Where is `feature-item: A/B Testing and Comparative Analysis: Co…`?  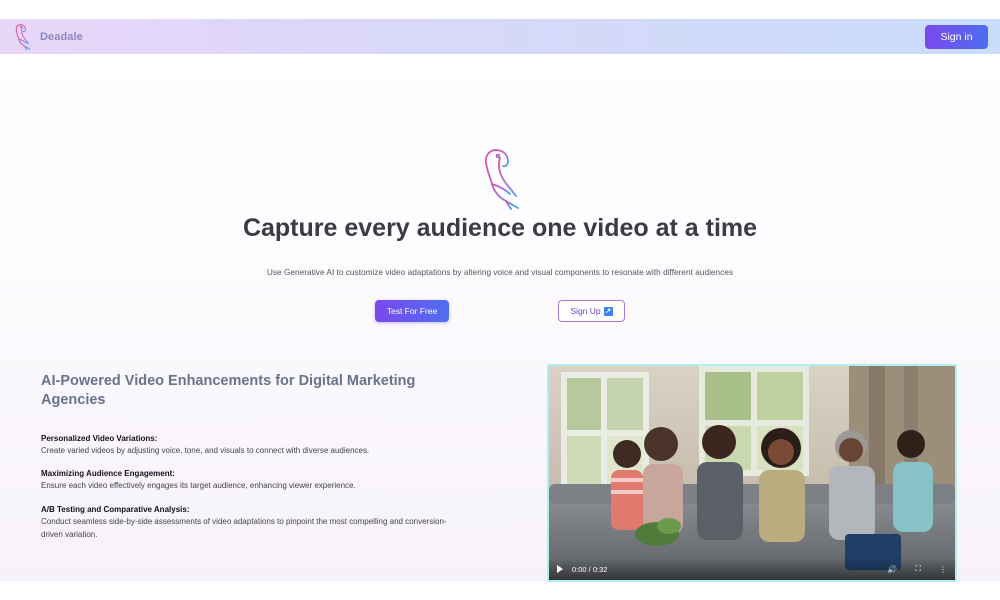 feature-item: A/B Testing and Comparative Analysis: Co… is located at coordinates (251, 522).